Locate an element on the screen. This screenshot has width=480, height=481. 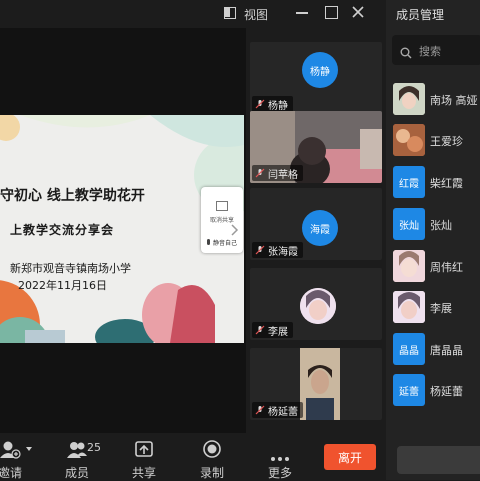
search-input: 搜索 is located at coordinates (436, 50).